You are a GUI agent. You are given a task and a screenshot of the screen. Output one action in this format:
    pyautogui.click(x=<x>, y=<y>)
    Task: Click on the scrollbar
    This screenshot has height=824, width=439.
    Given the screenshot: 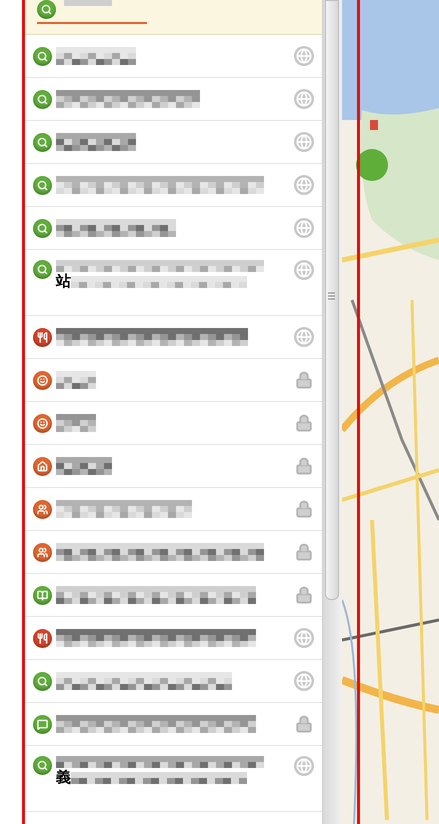 What is the action you would take?
    pyautogui.click(x=332, y=412)
    